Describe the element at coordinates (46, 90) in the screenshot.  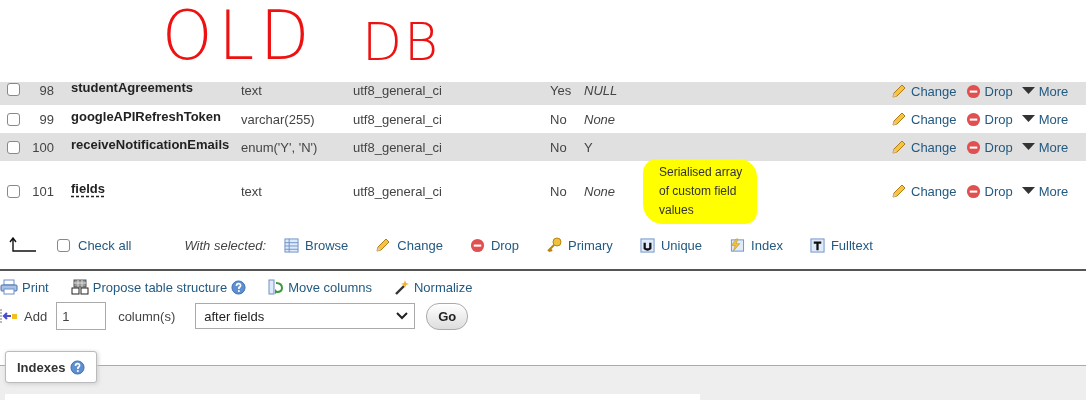
I see `column-number: 98` at that location.